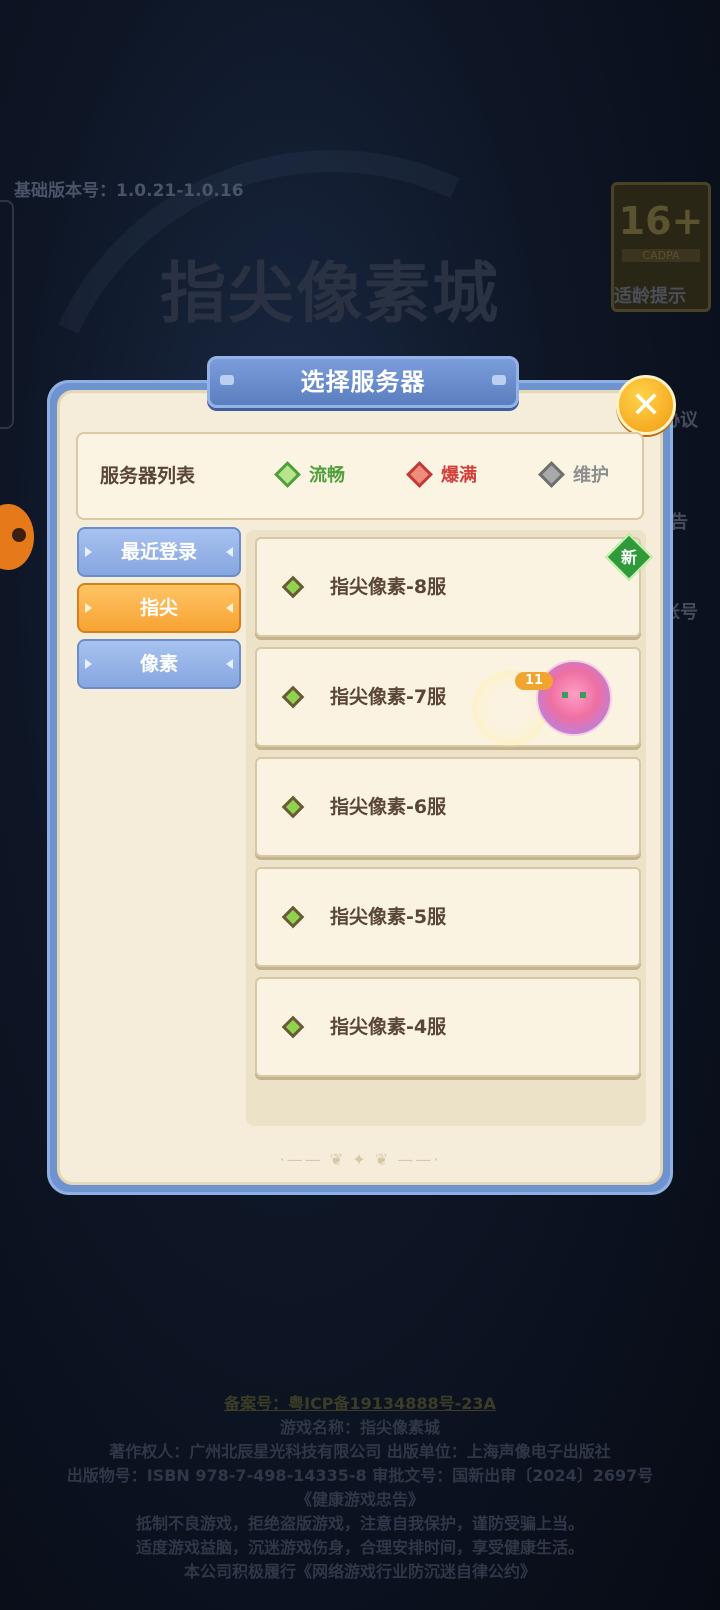  I want to click on avatar-eye-right, so click(583, 695).